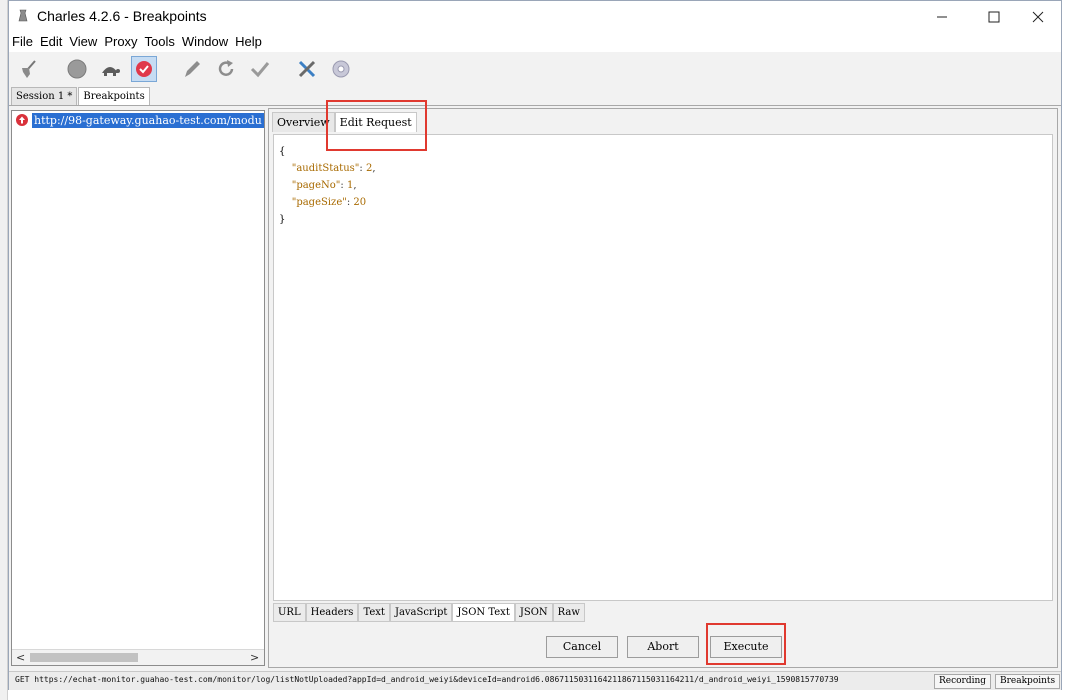  What do you see at coordinates (663, 647) in the screenshot?
I see `abort-button: Abort` at bounding box center [663, 647].